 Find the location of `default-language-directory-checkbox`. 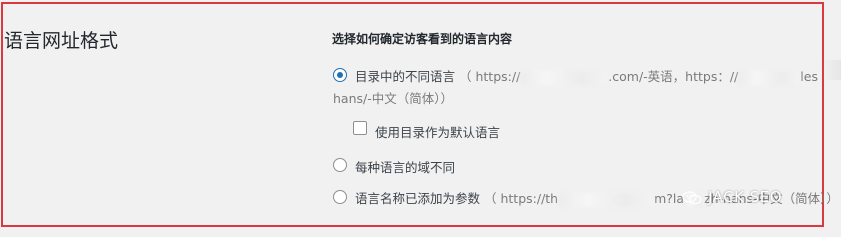

default-language-directory-checkbox is located at coordinates (360, 128).